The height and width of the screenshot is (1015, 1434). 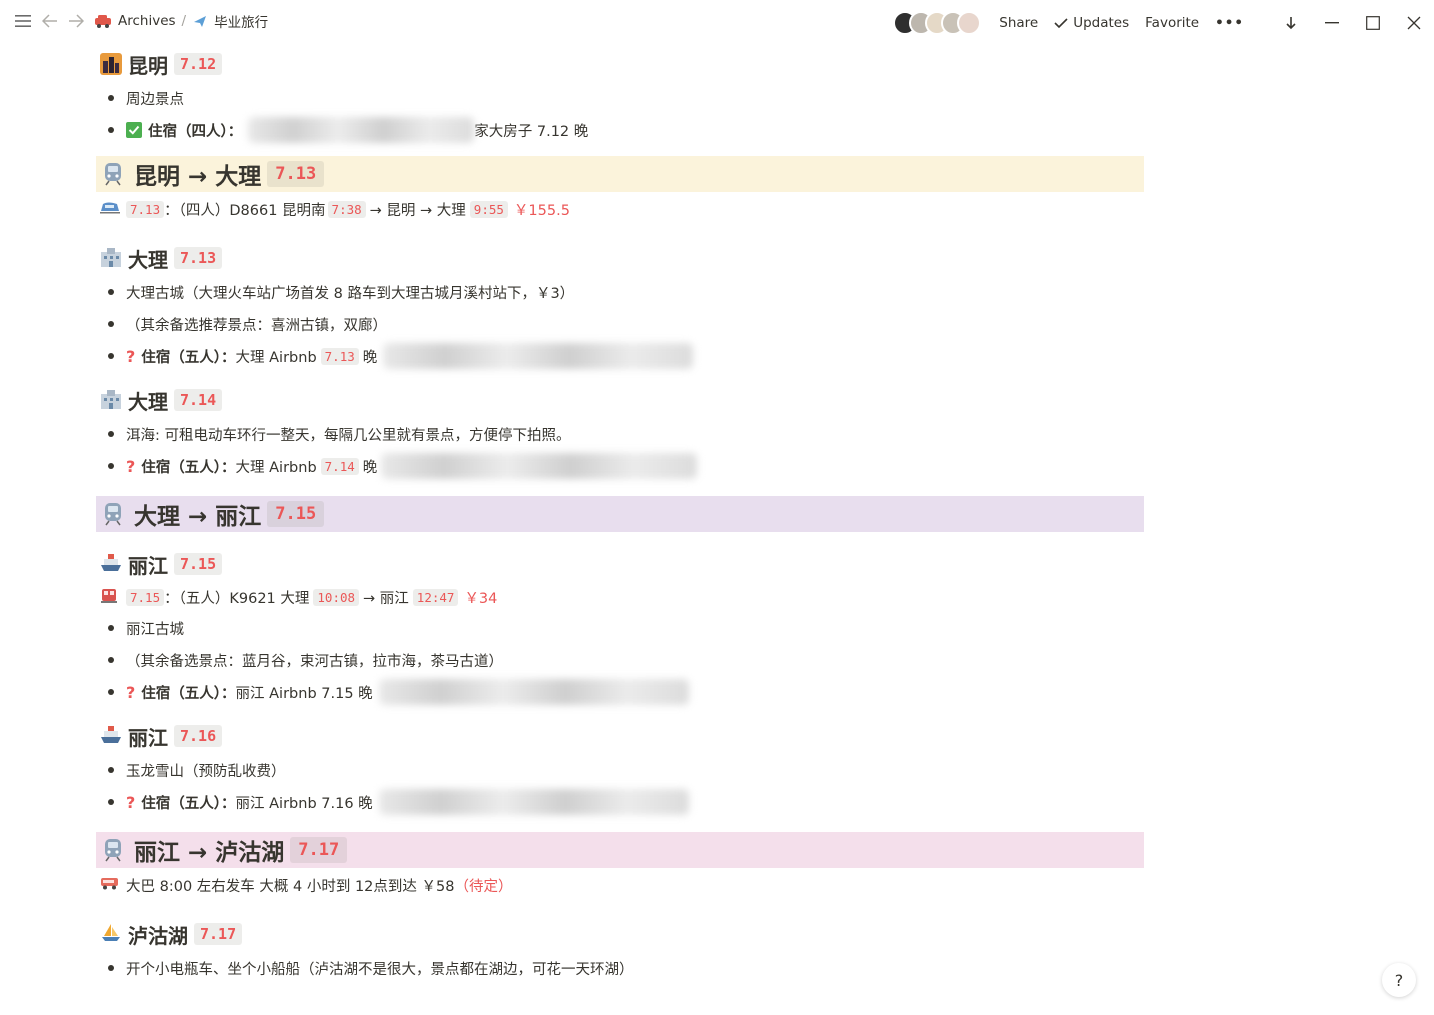 What do you see at coordinates (435, 597) in the screenshot?
I see `arrival-time-code: 12:47` at bounding box center [435, 597].